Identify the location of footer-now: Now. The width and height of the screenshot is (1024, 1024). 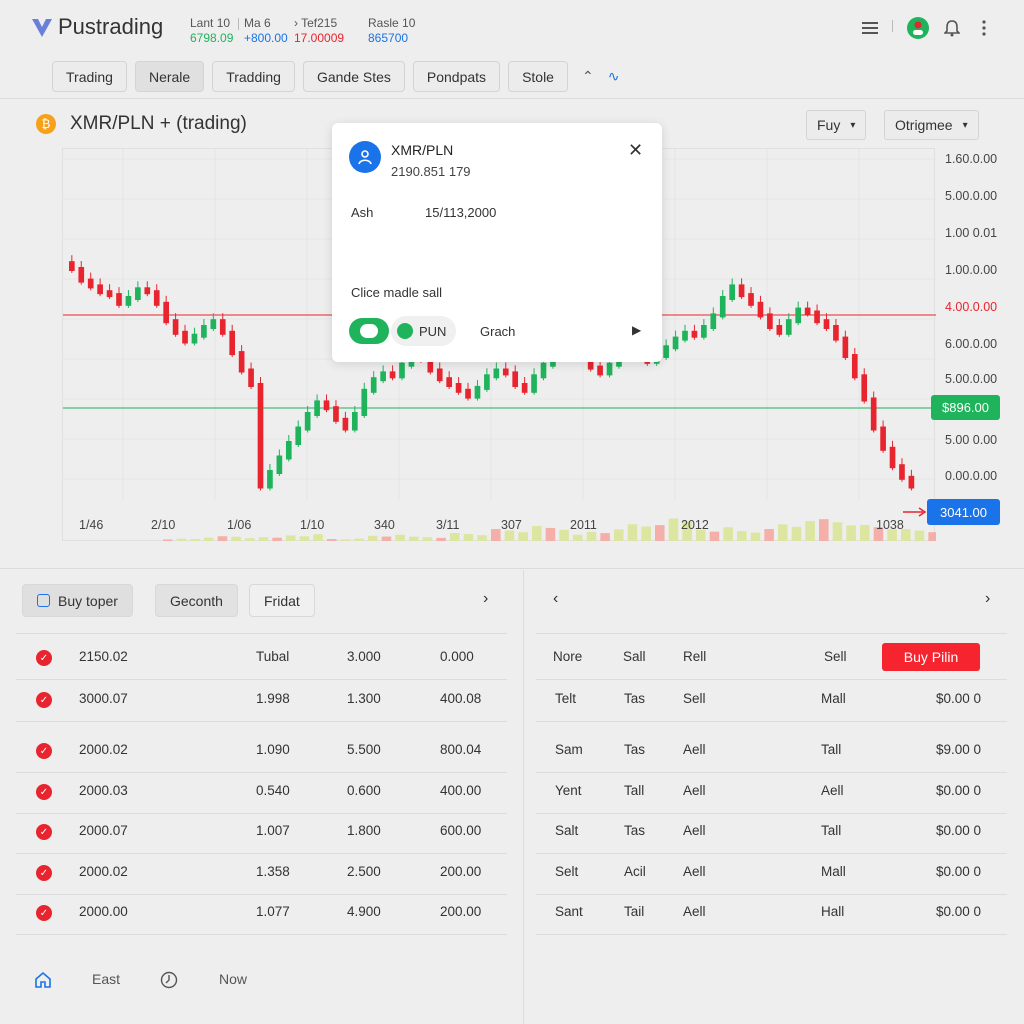
(233, 979).